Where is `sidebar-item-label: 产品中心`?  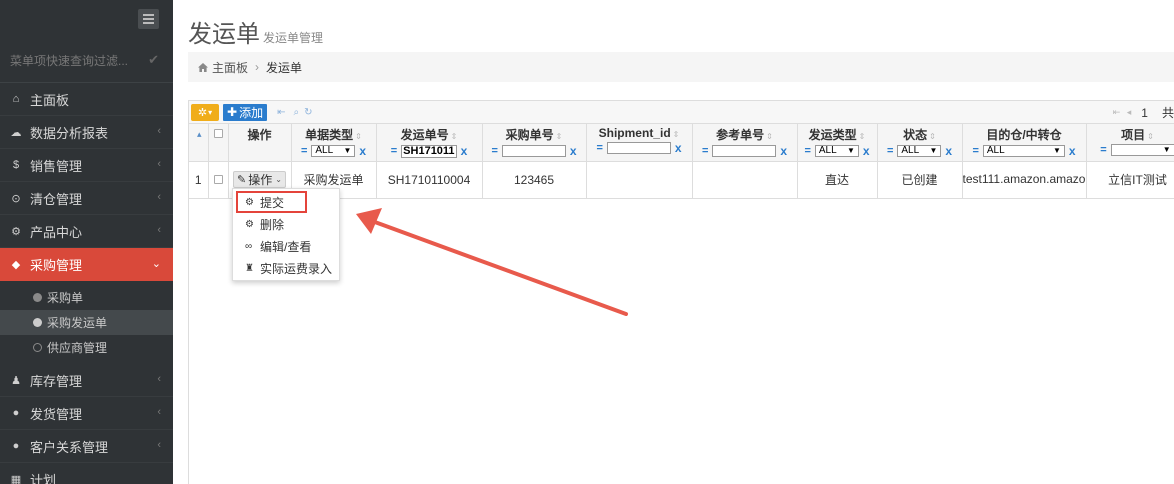
sidebar-item-label: 产品中心 is located at coordinates (56, 232).